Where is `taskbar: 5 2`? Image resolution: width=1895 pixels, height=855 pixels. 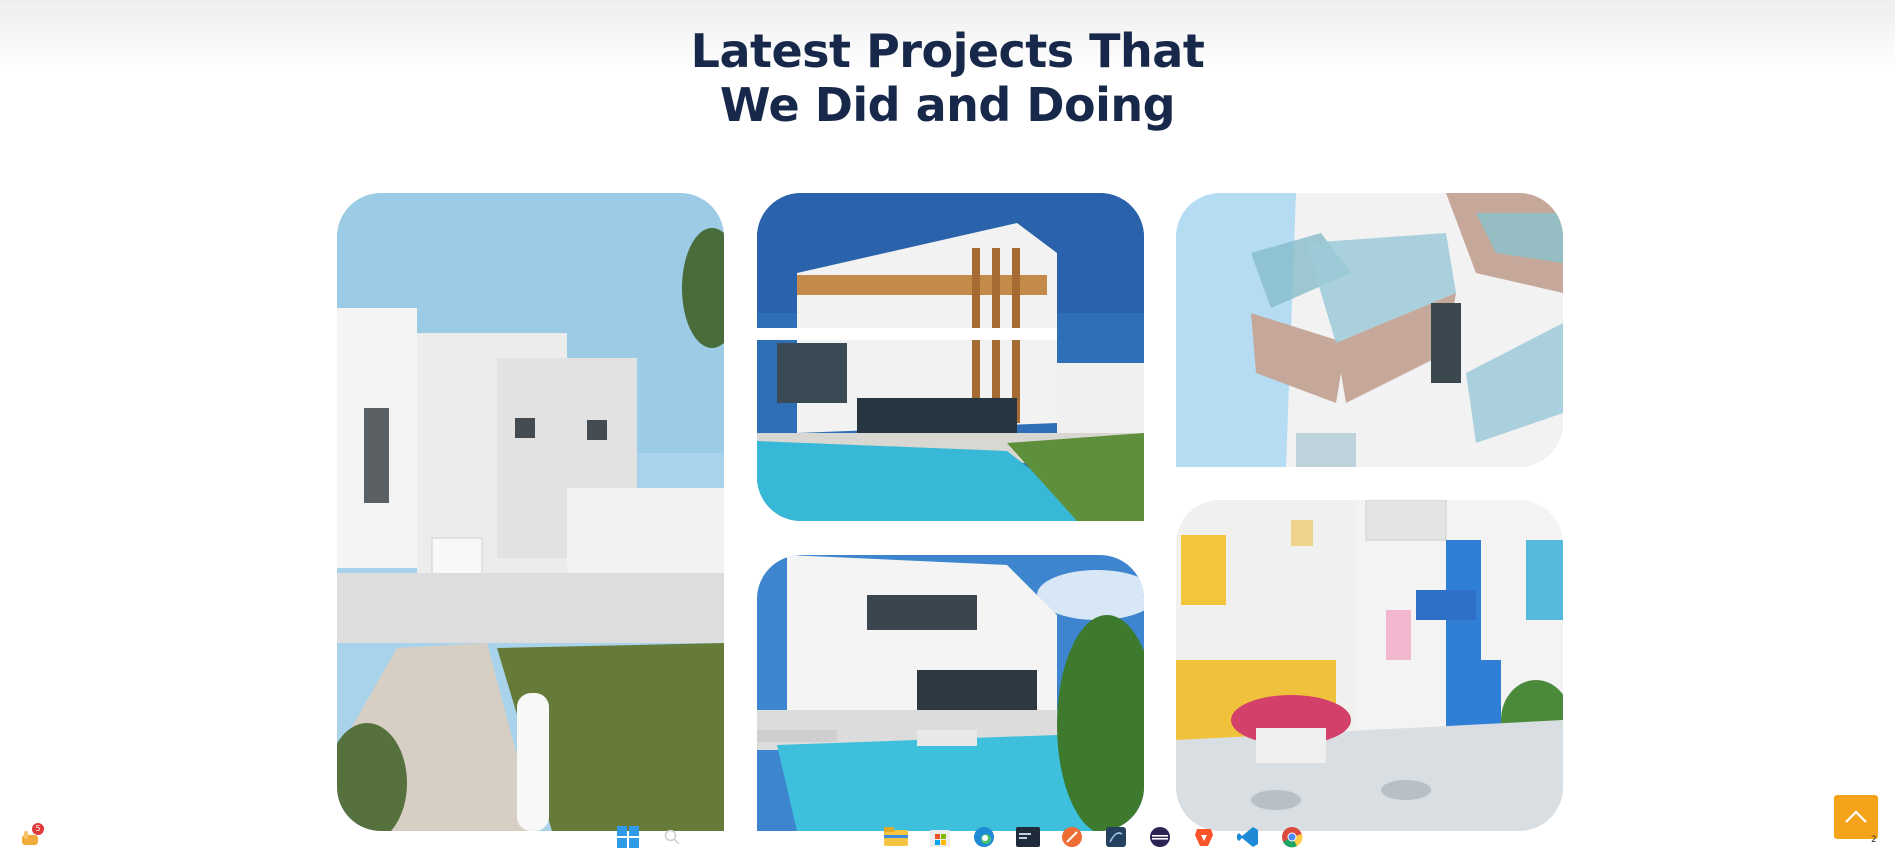
taskbar: 5 2 is located at coordinates (947, 837).